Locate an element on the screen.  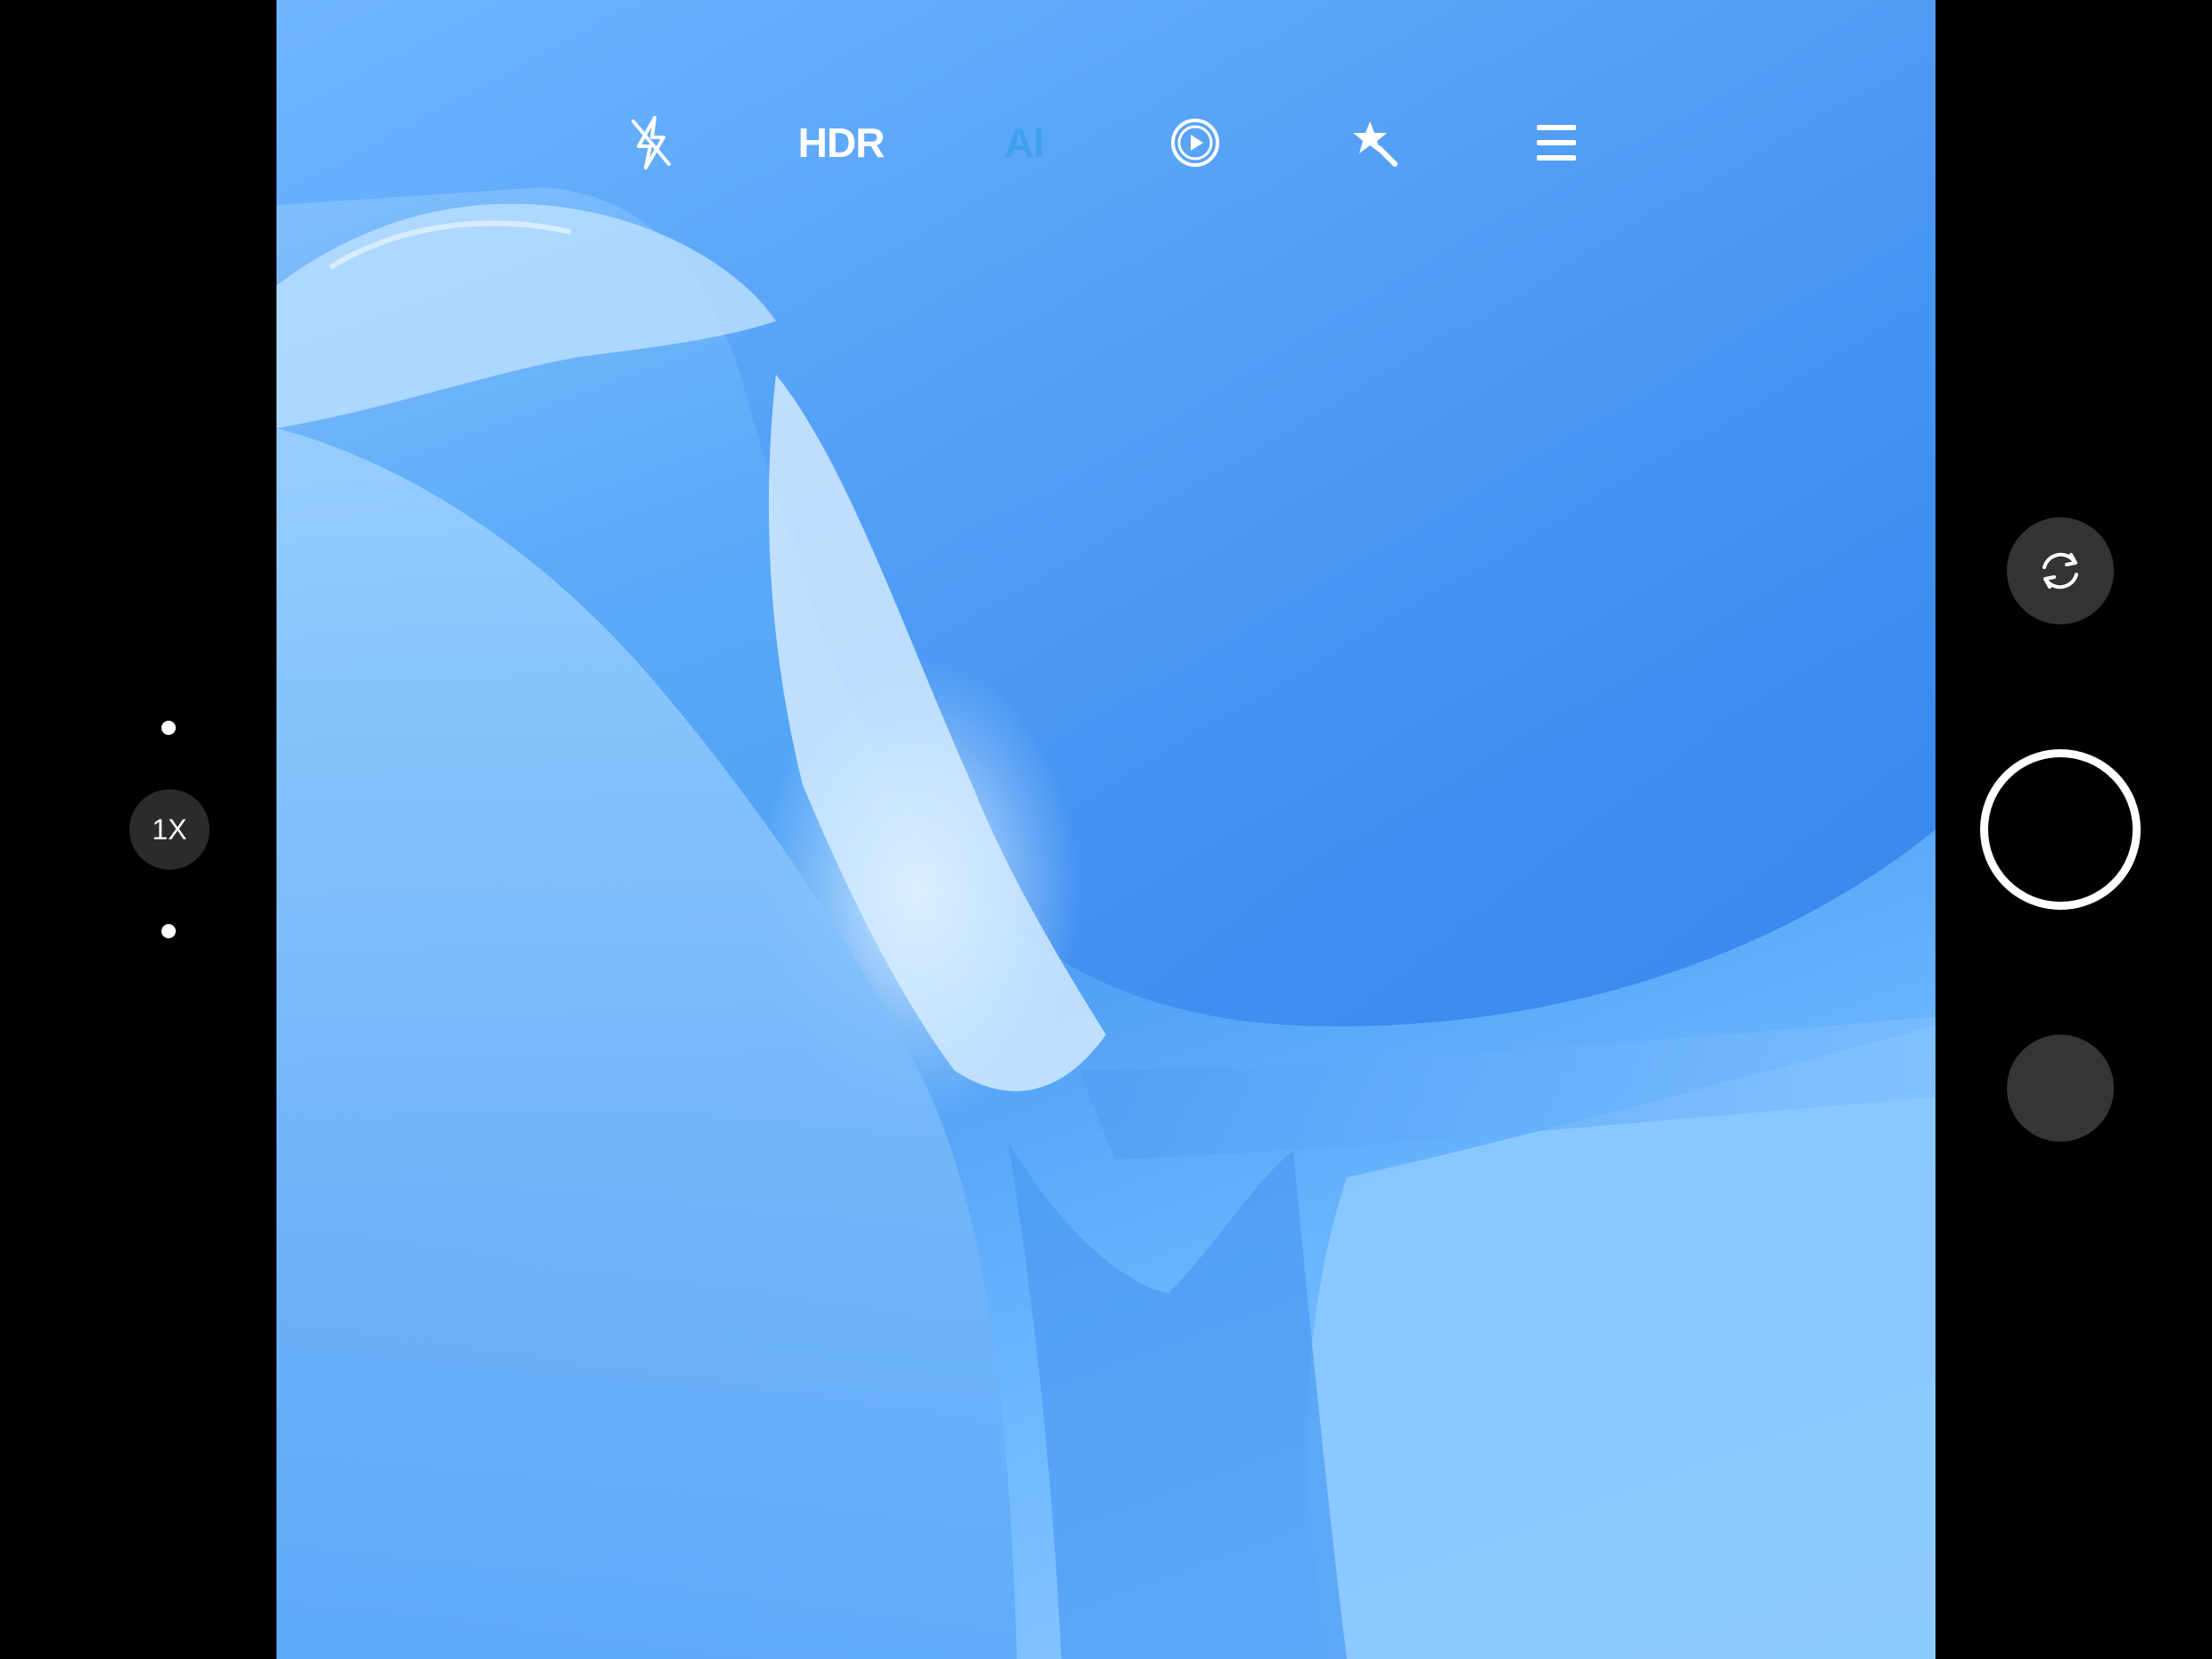
switch-camera-button is located at coordinates (2061, 570).